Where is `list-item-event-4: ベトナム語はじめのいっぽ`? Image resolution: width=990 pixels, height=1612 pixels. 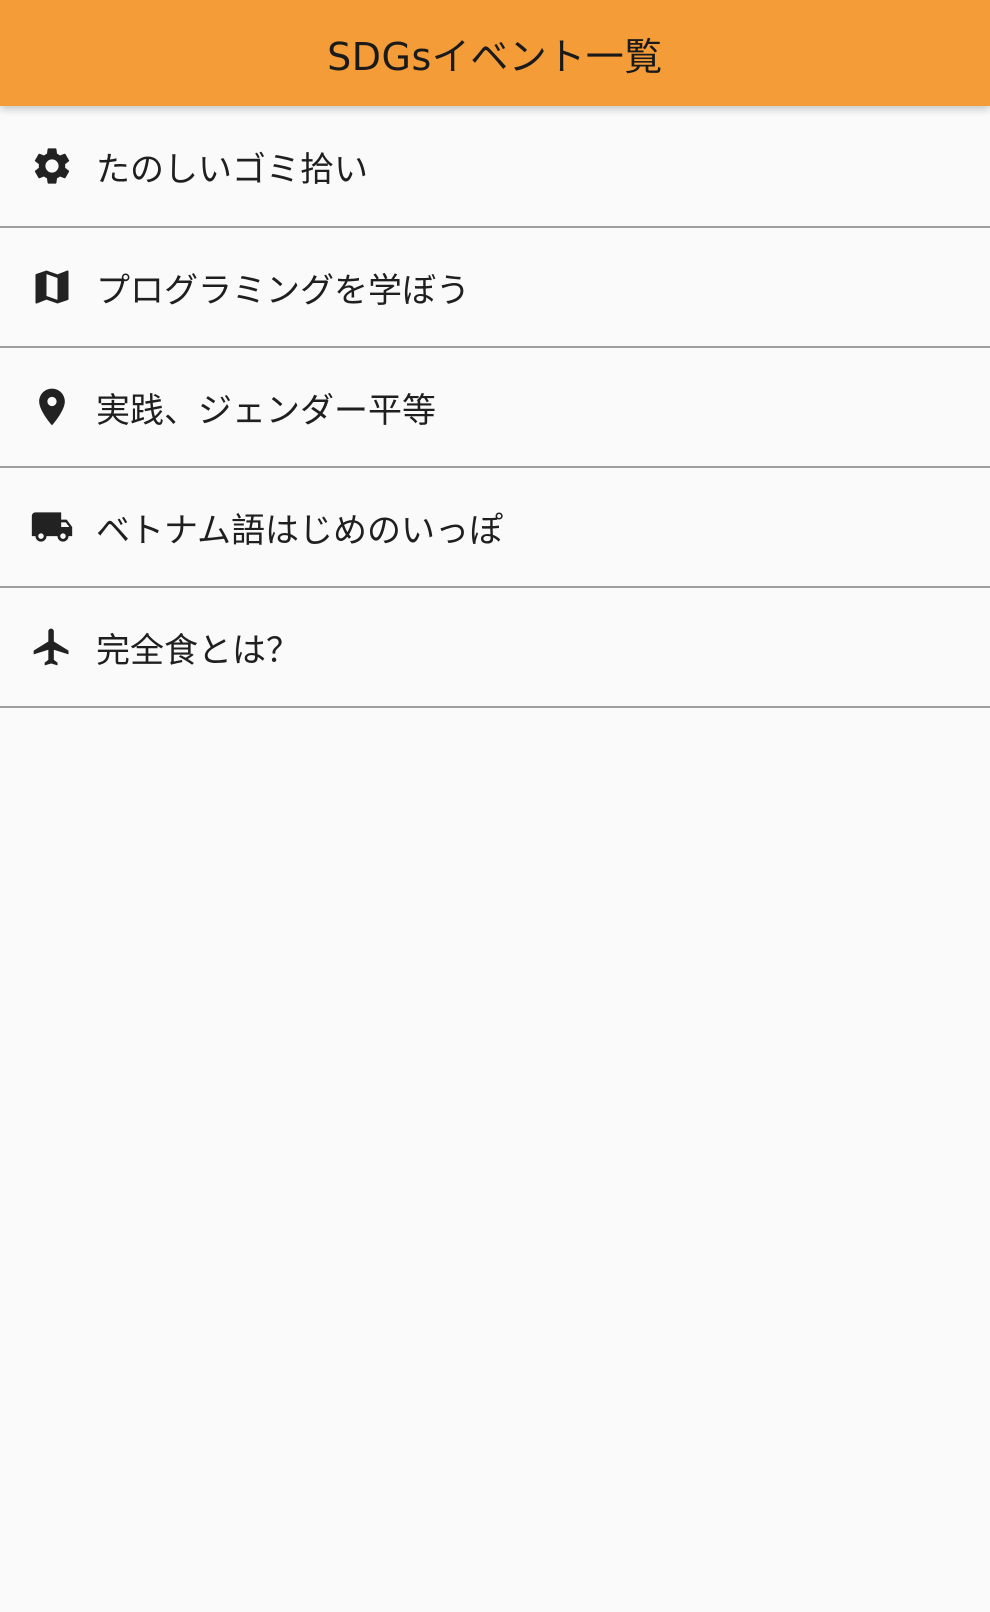
list-item-event-4: ベトナム語はじめのいっぽ is located at coordinates (495, 528).